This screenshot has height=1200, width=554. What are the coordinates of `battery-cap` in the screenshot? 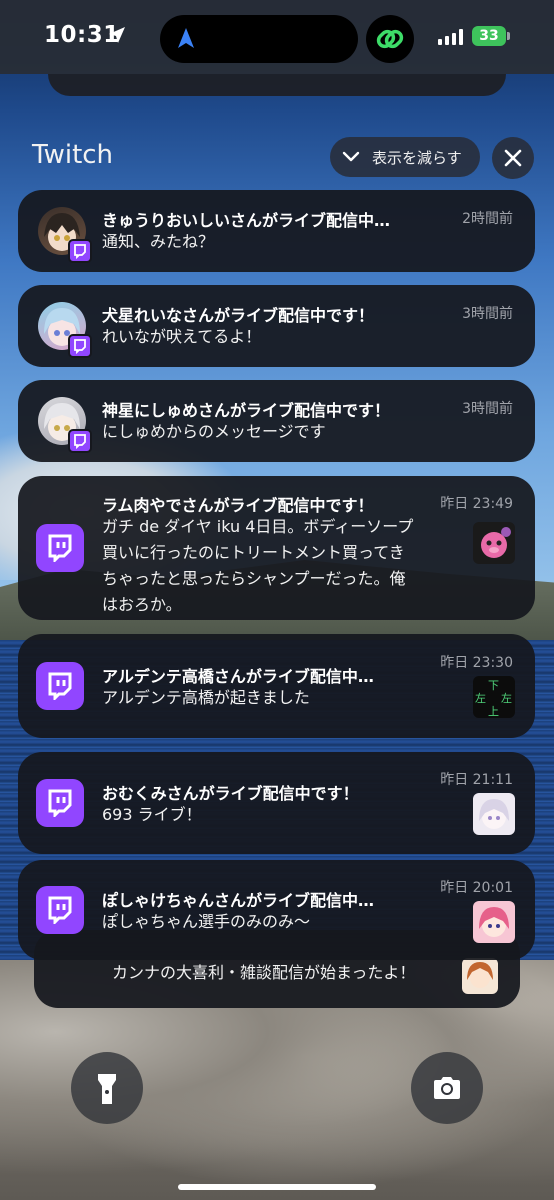 It's located at (508, 36).